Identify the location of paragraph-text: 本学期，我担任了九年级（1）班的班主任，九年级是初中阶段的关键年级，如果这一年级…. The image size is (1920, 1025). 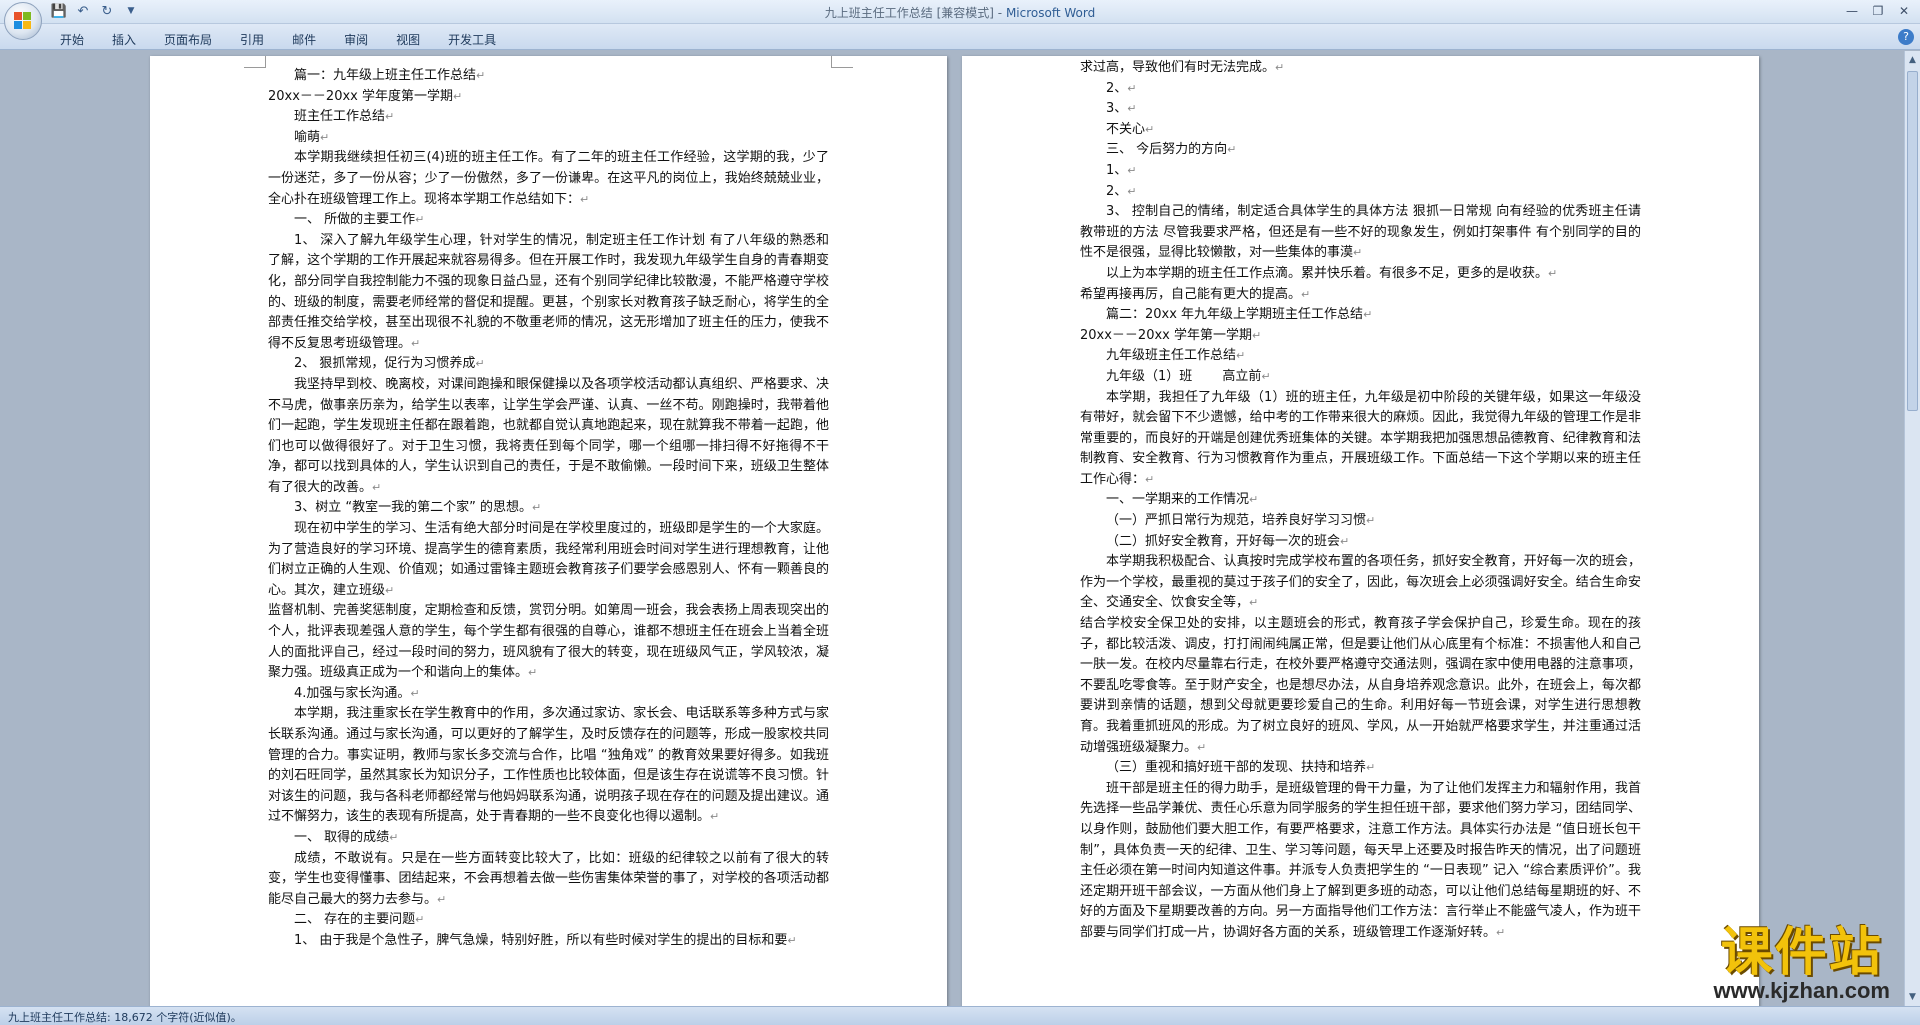
(1360, 438).